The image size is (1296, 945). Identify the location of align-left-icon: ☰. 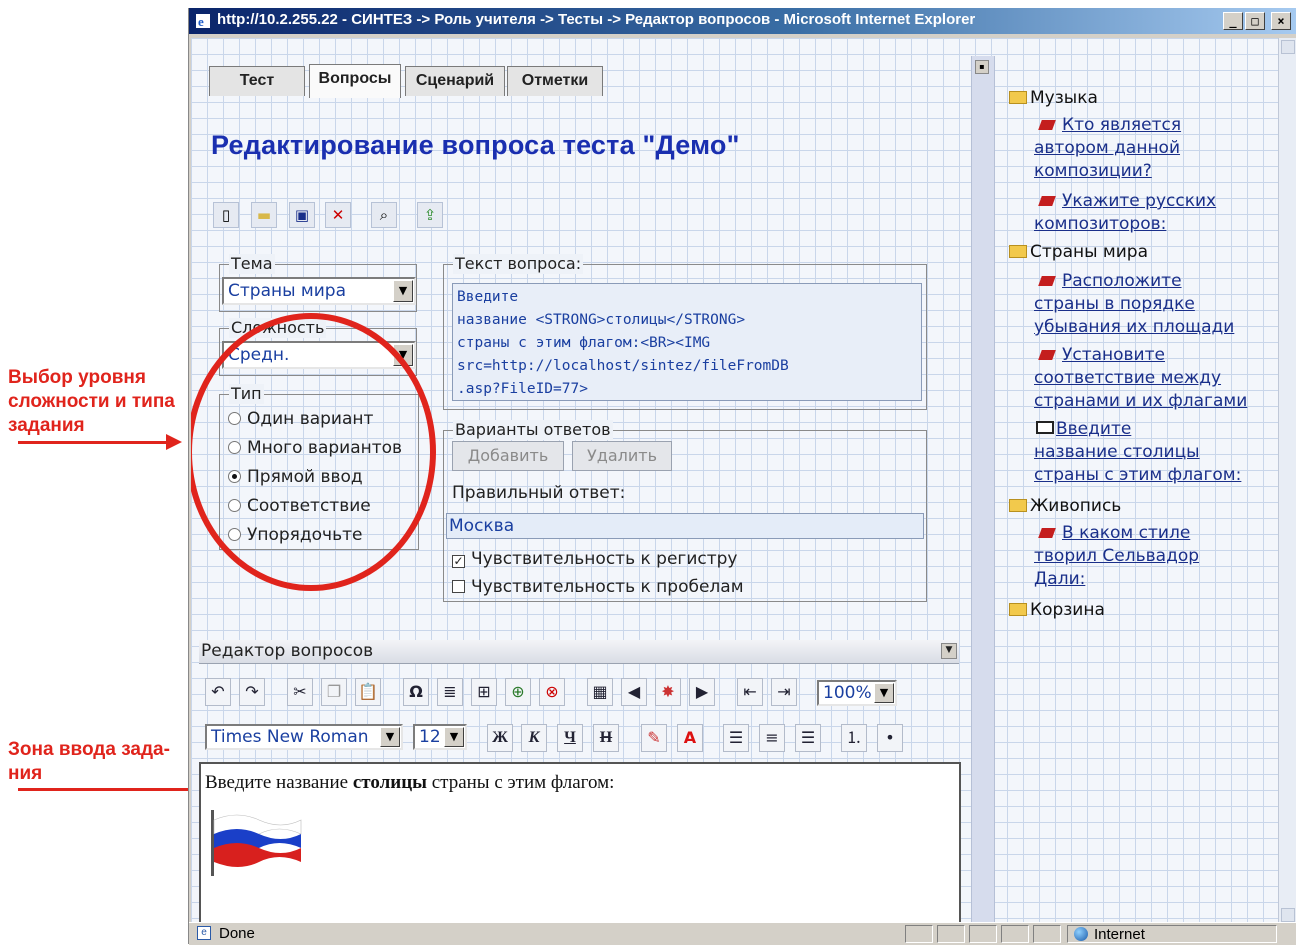
(736, 738).